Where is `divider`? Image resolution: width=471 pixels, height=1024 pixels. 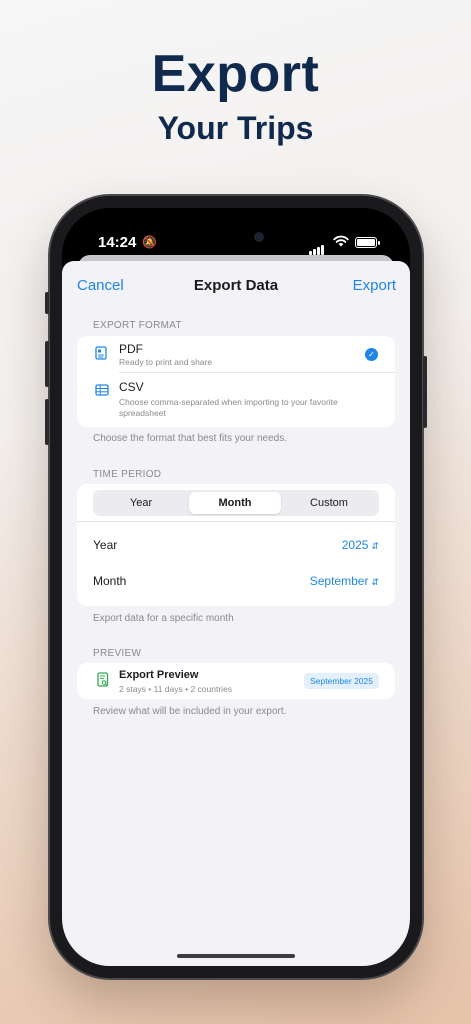 divider is located at coordinates (236, 521).